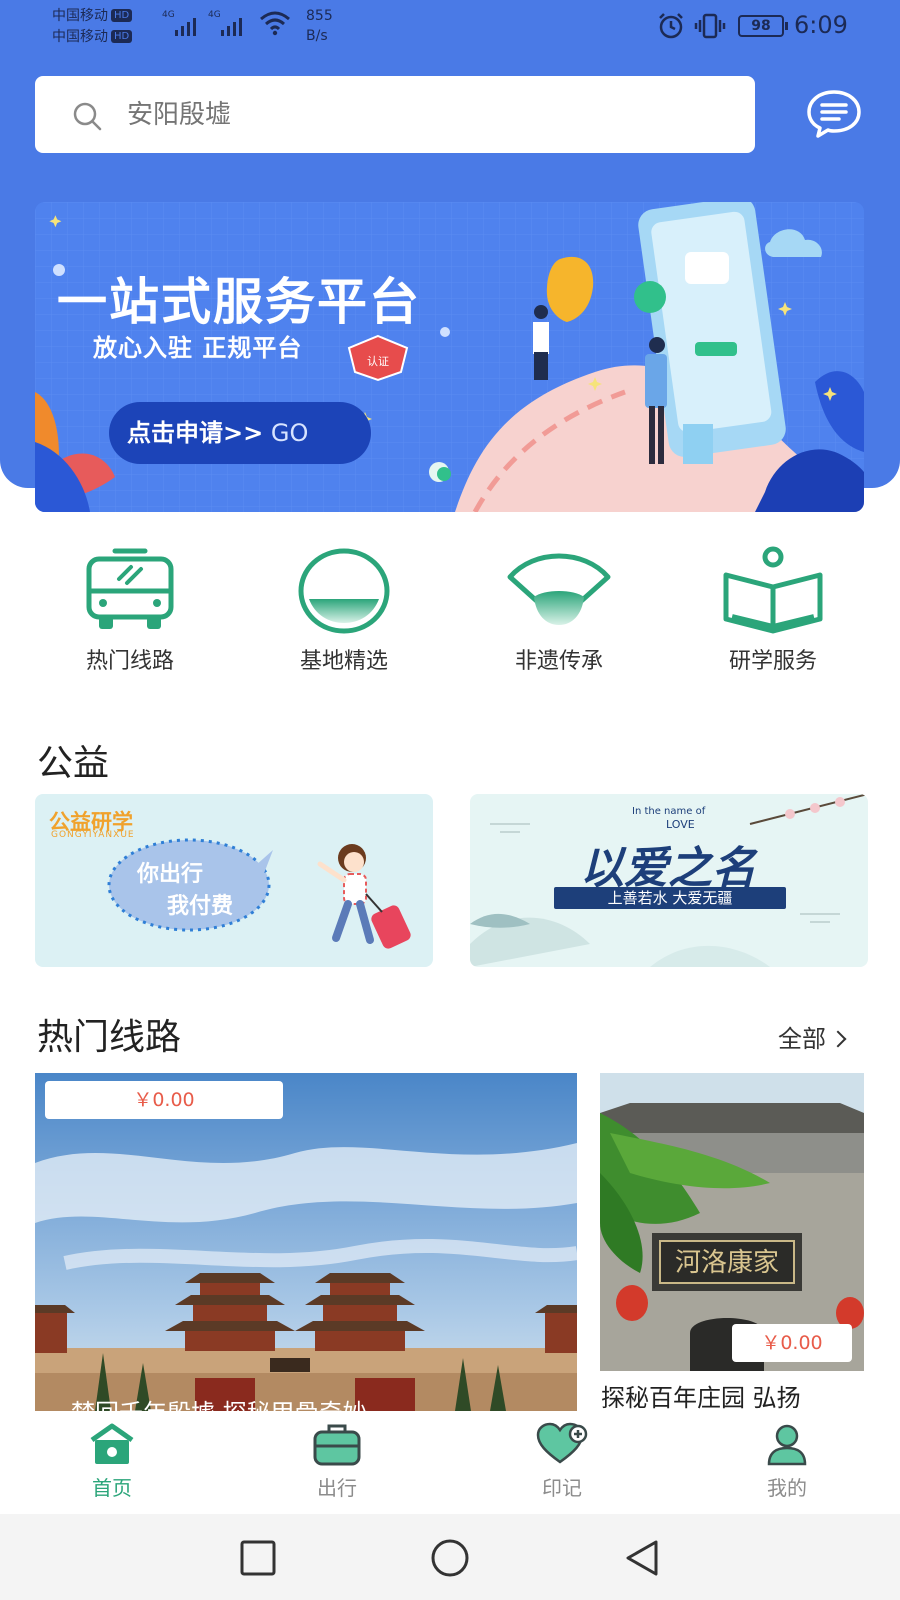 The width and height of the screenshot is (900, 1600). What do you see at coordinates (109, 1037) in the screenshot?
I see `hot-routes-title: 热门线路` at bounding box center [109, 1037].